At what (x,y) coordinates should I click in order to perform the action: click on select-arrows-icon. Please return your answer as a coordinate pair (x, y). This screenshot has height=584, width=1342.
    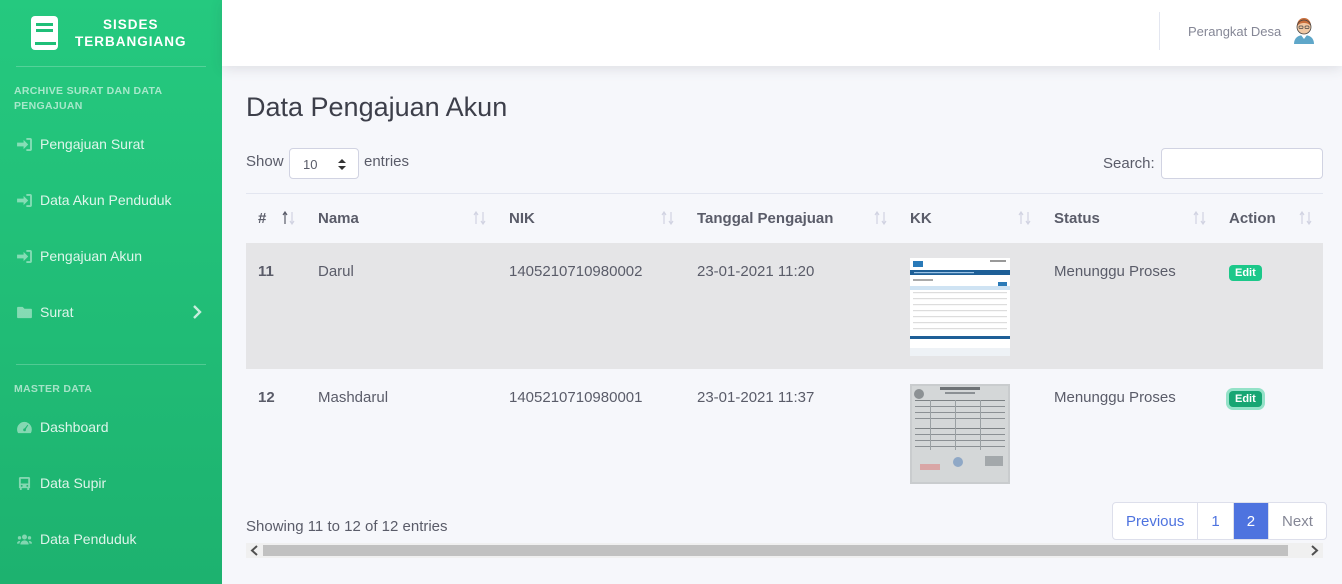
    Looking at the image, I should click on (342, 164).